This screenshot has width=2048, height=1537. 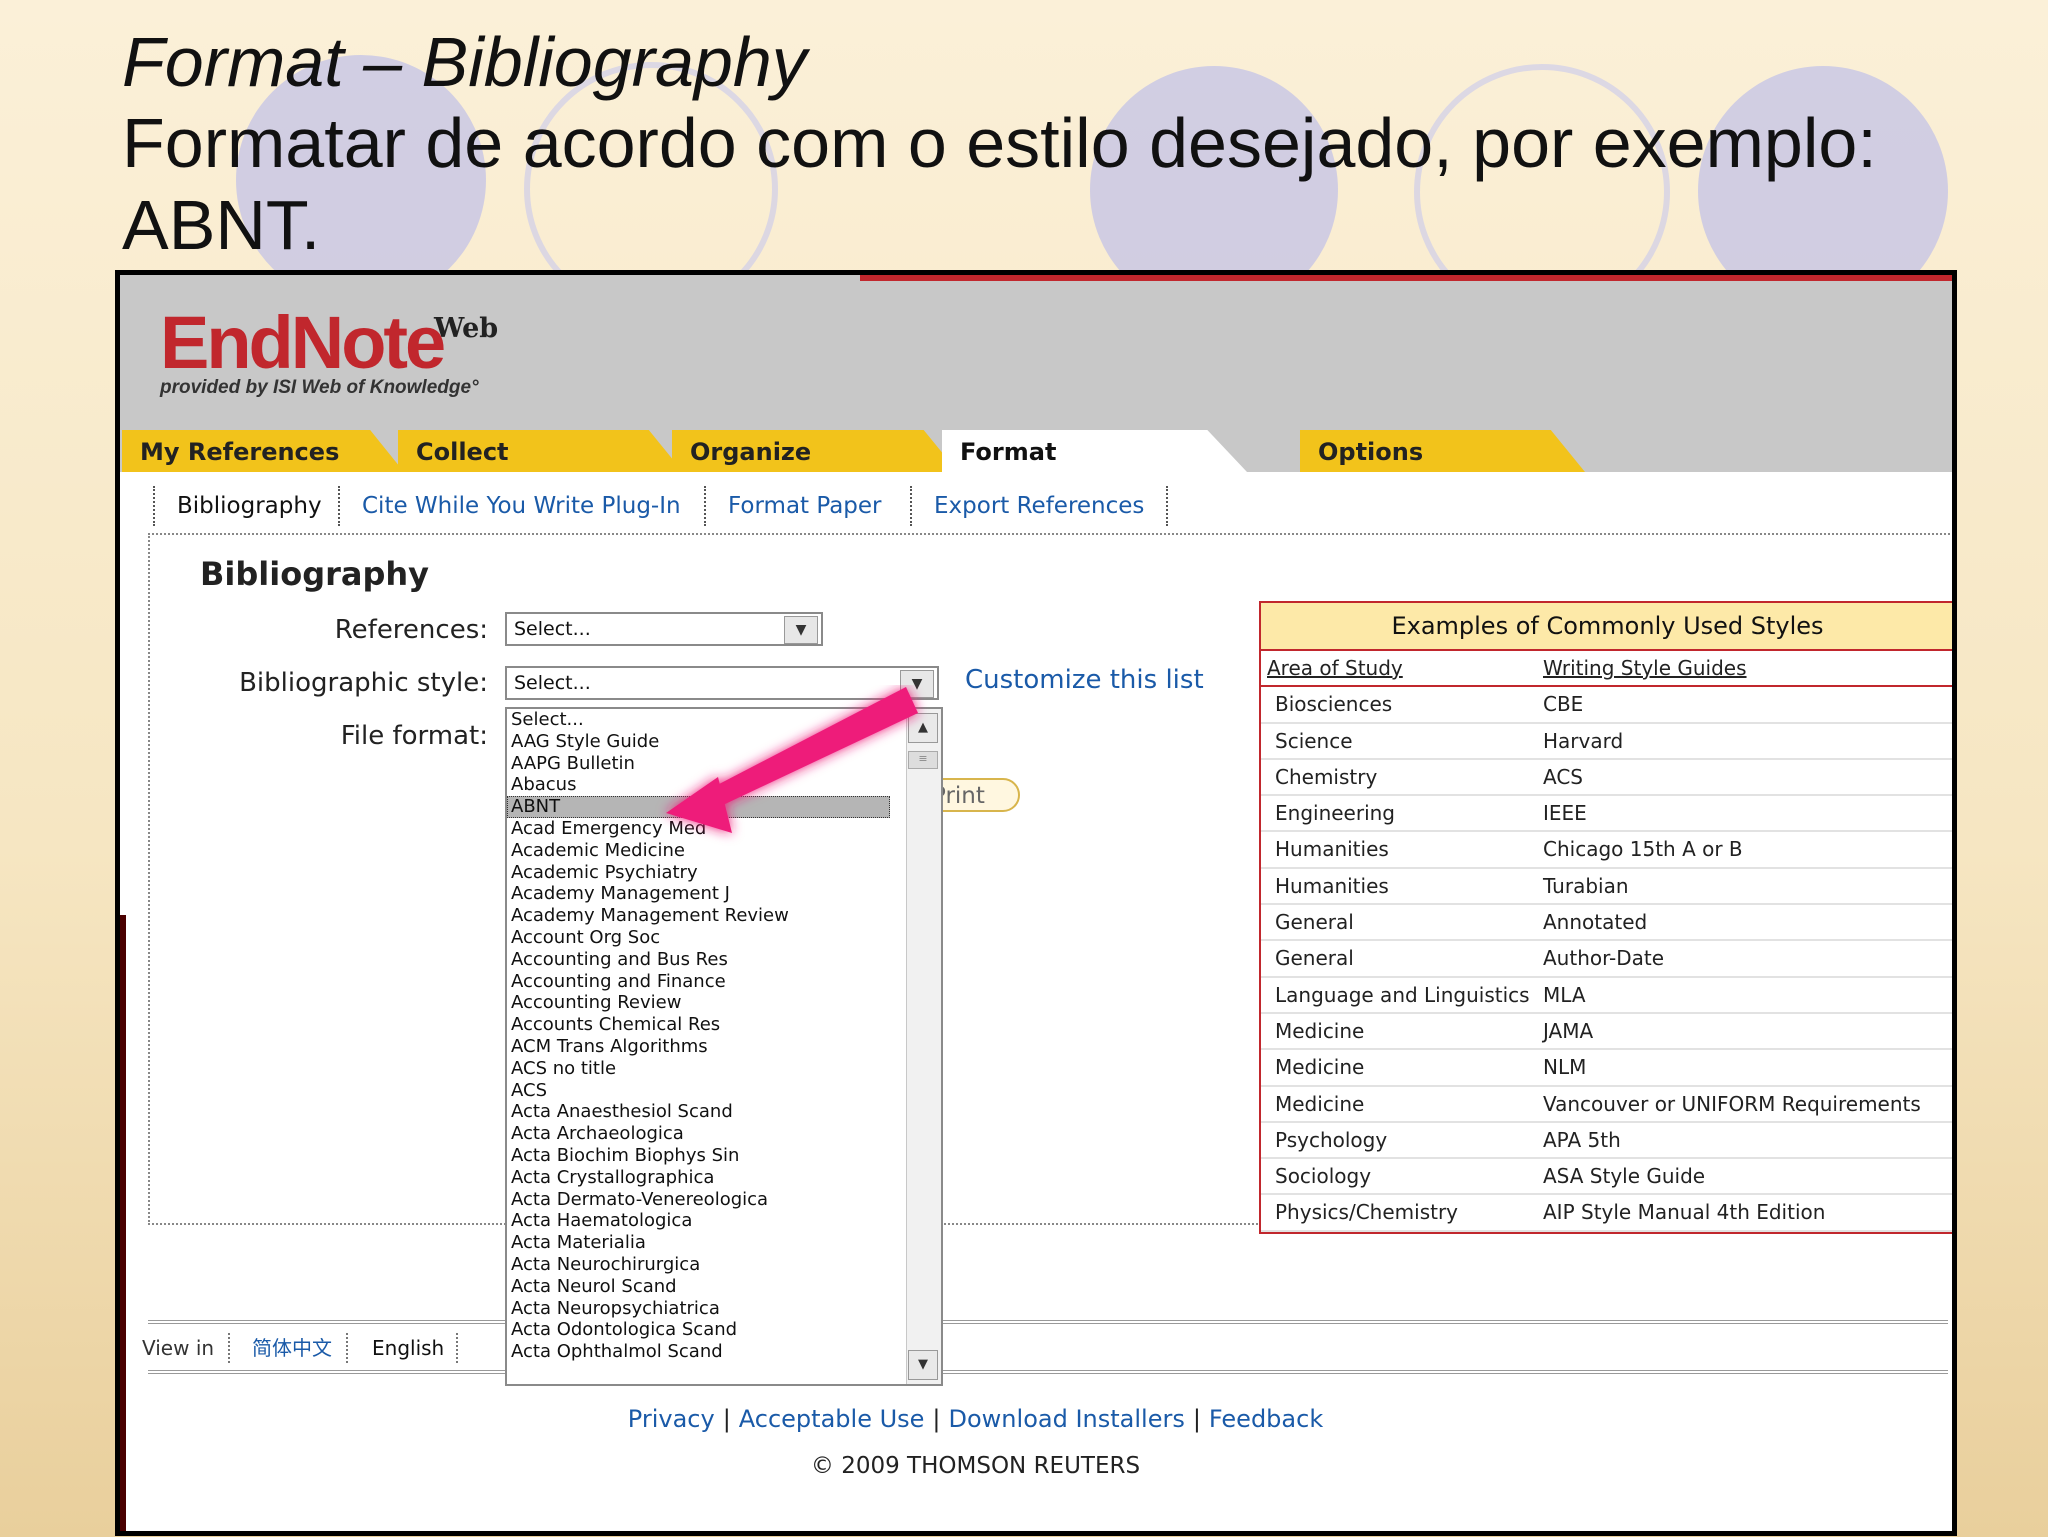 I want to click on footer-divider, so click(x=1048, y=1322).